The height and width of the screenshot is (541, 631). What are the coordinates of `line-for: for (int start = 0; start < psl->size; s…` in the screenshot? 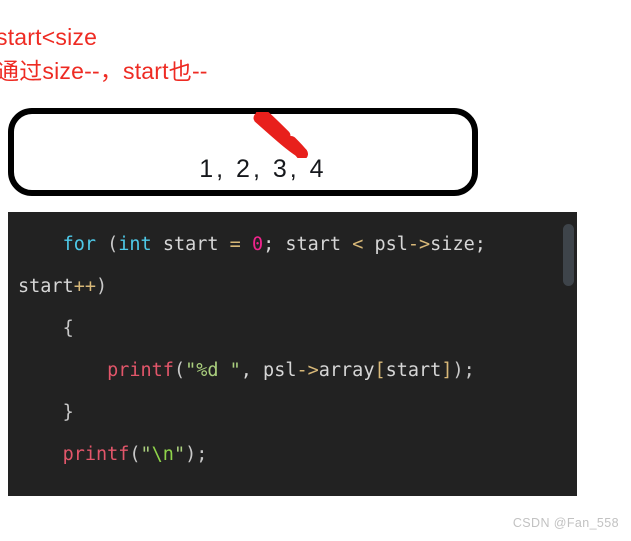 It's located at (258, 265).